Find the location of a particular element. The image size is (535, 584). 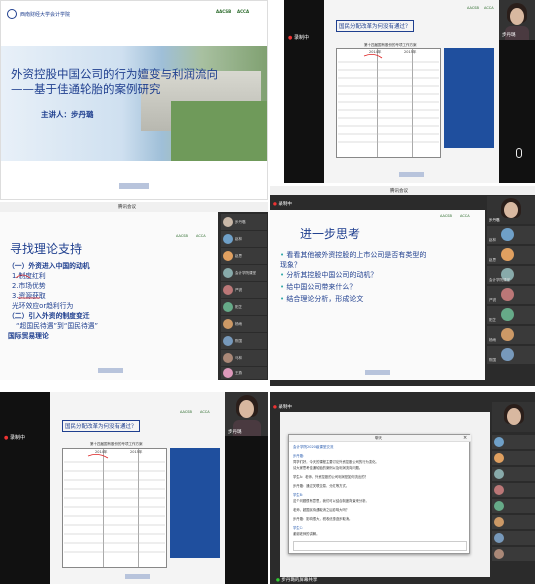

participant-tile: 王燕 is located at coordinates (244, 373).